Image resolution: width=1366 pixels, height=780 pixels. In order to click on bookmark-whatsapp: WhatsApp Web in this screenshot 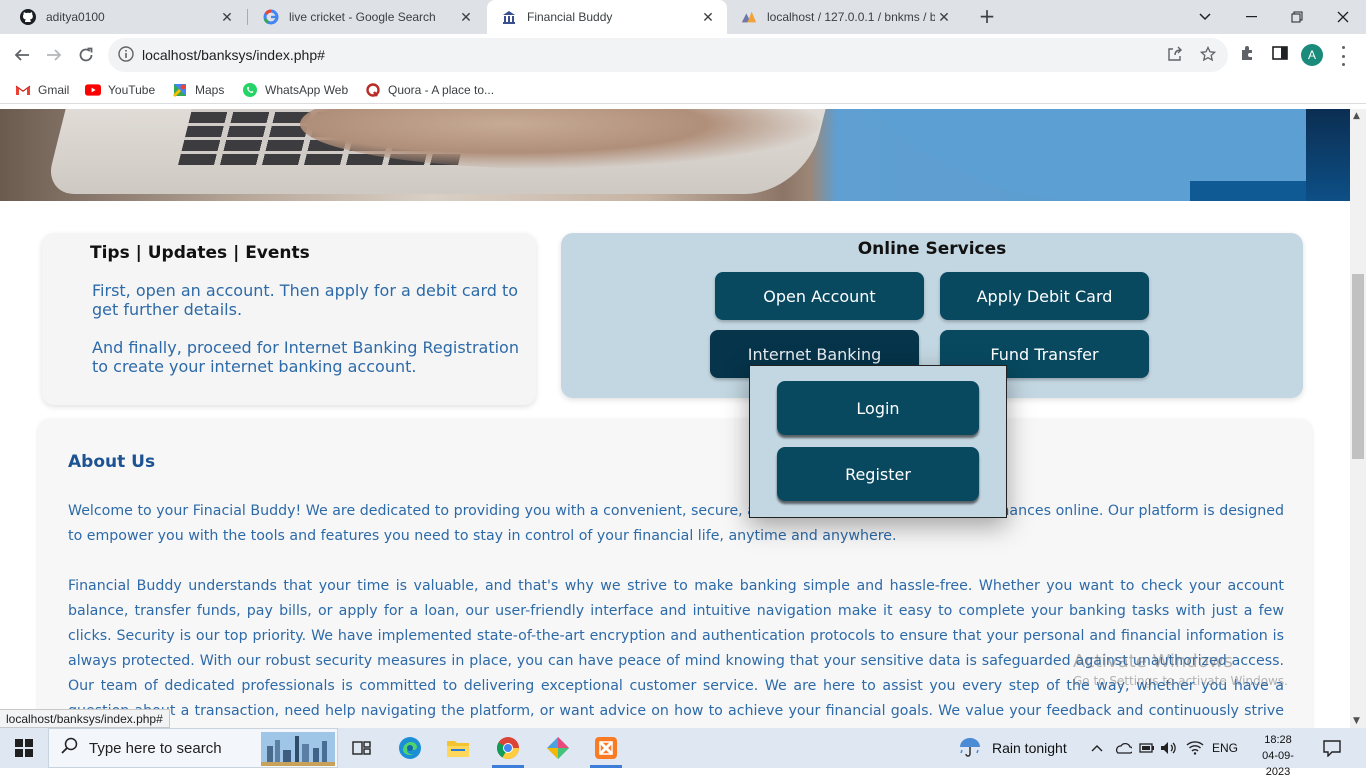, I will do `click(295, 90)`.